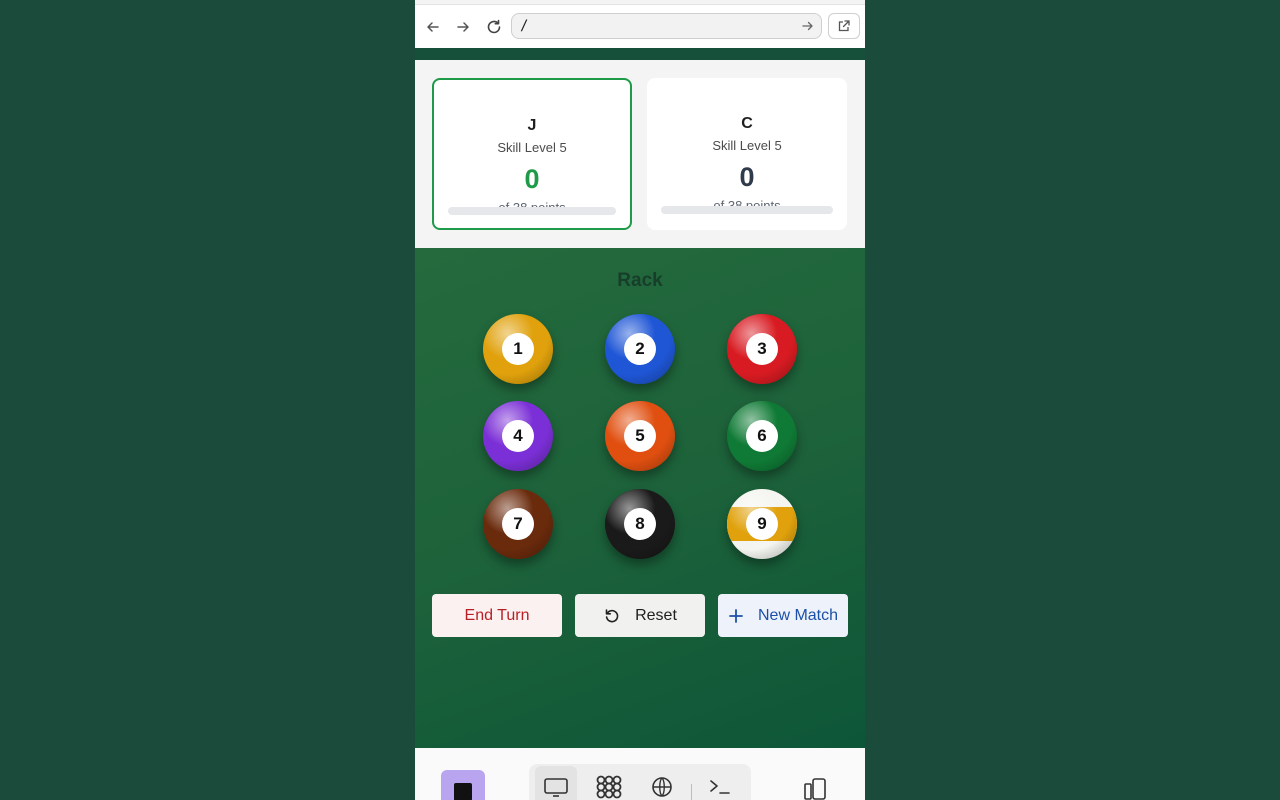 The height and width of the screenshot is (800, 1280). Describe the element at coordinates (720, 787) in the screenshot. I see `terminal-icon` at that location.